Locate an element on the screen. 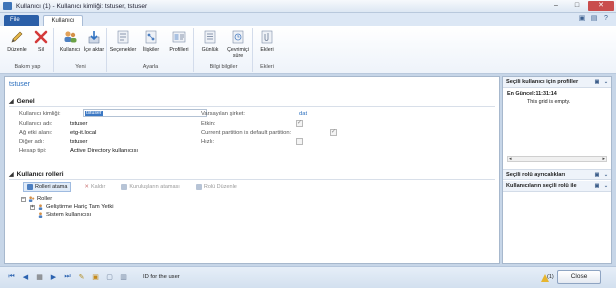 The height and width of the screenshot is (288, 616). horizontal-scrollbar: ◂ ▸ is located at coordinates (557, 159).